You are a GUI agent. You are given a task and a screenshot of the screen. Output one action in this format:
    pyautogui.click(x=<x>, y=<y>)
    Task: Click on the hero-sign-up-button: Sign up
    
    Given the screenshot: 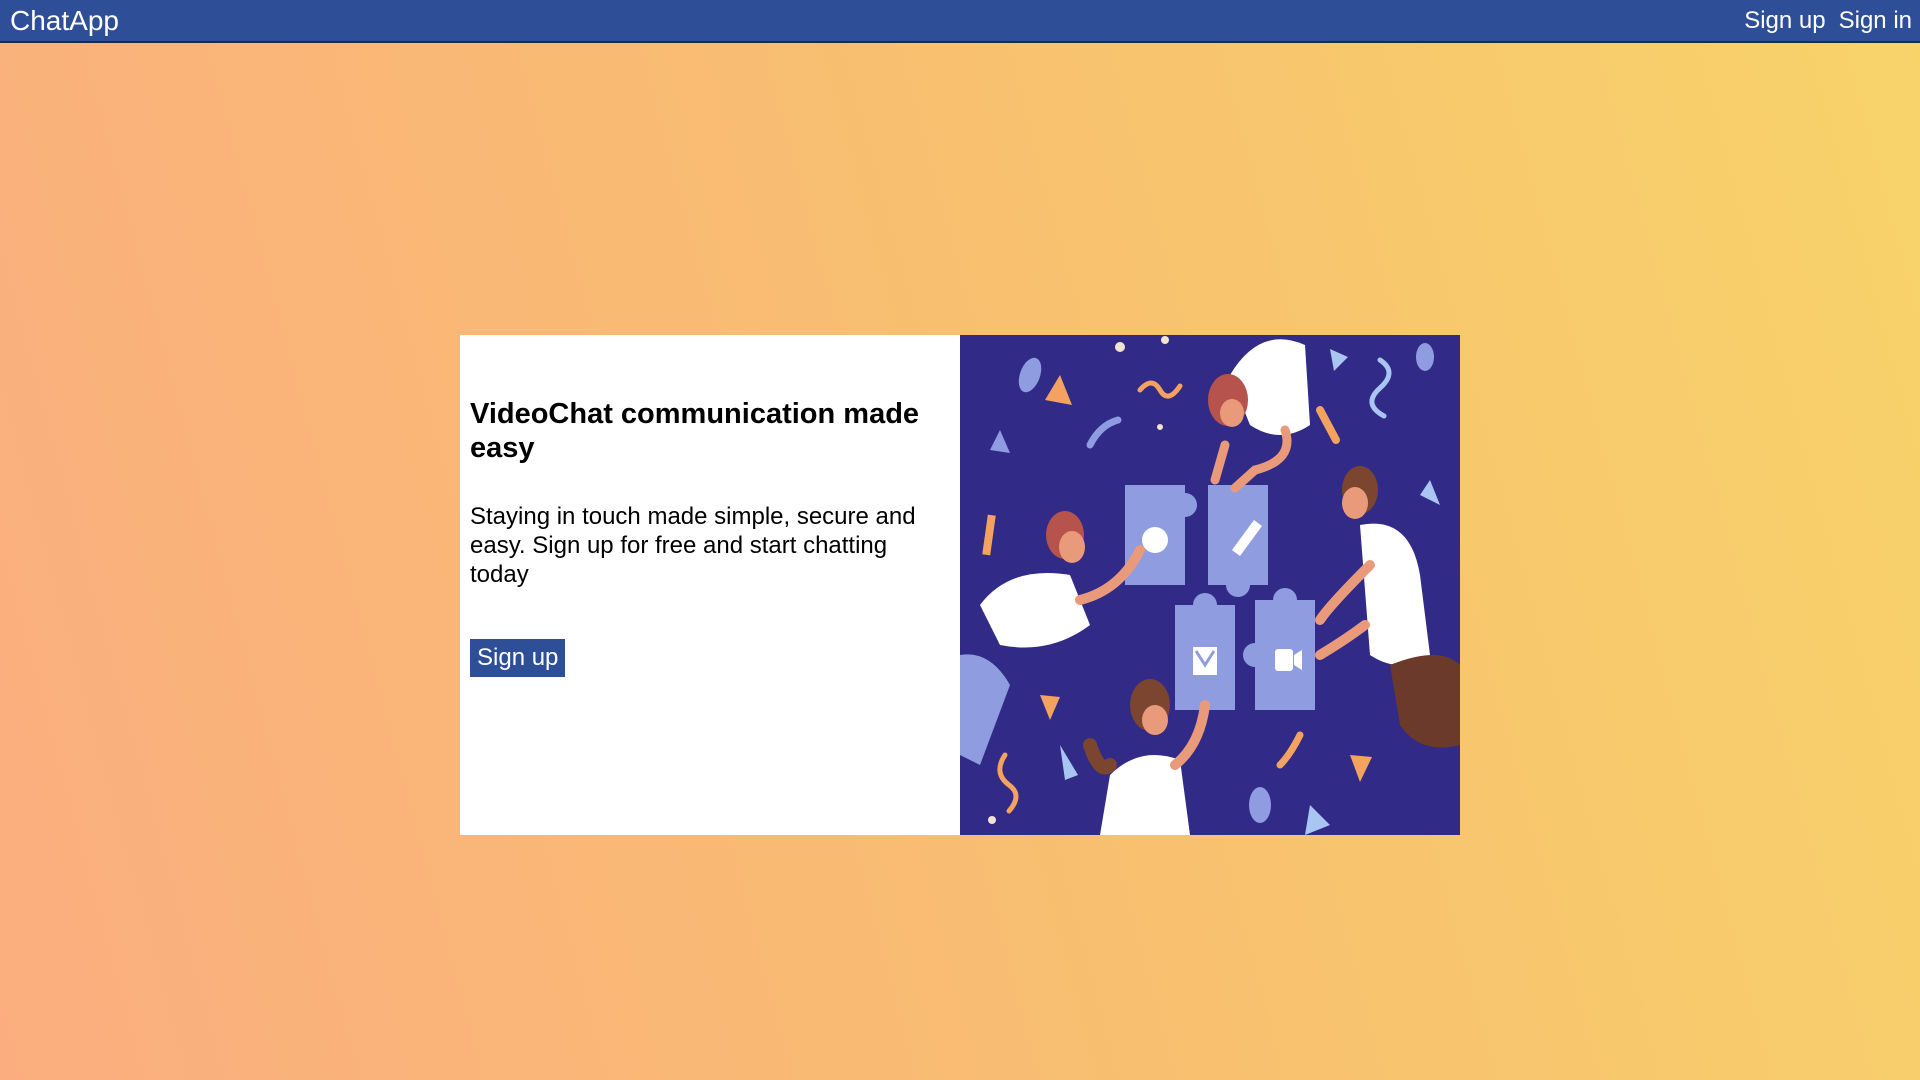 What is the action you would take?
    pyautogui.click(x=518, y=658)
    